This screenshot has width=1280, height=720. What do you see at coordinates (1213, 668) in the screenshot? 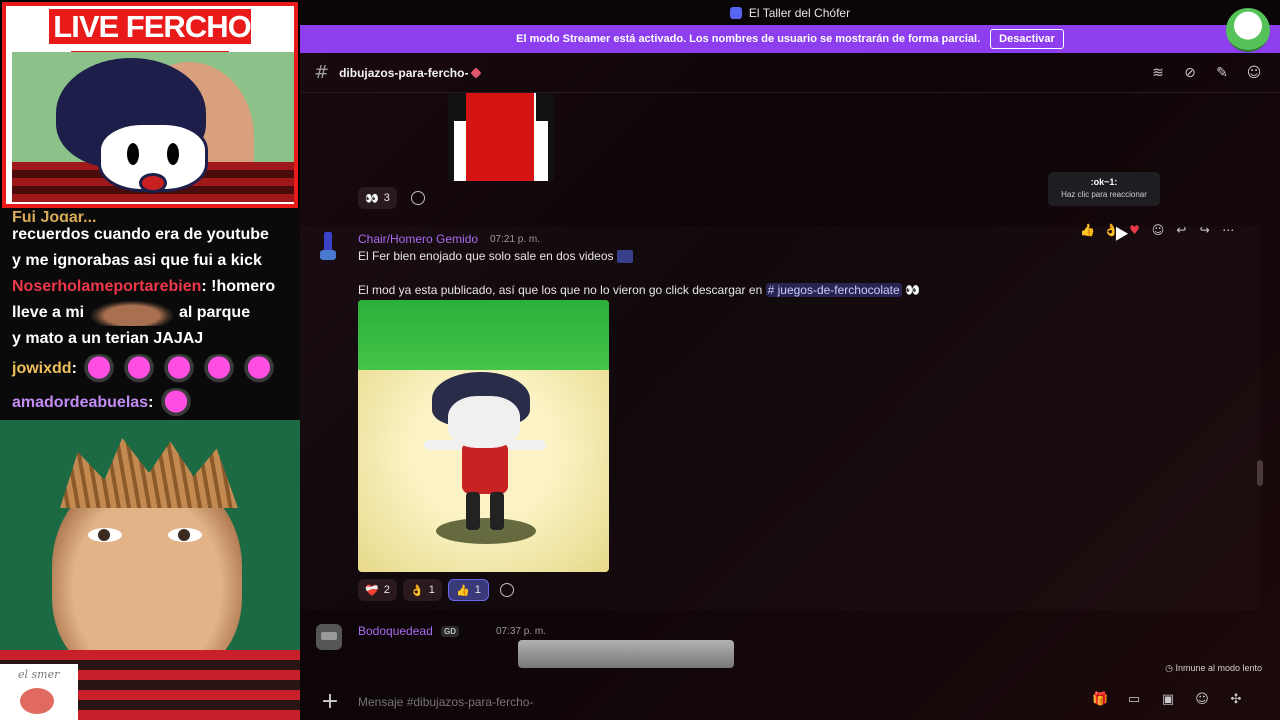
I see `slow-mode-indicator: ◷ Inmune al modo lento` at bounding box center [1213, 668].